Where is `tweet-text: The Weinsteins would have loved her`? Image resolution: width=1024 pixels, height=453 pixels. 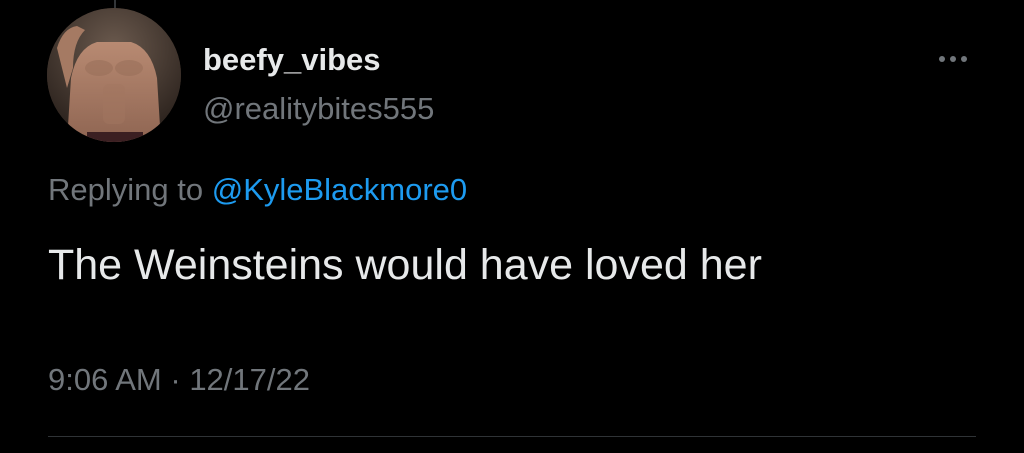 tweet-text: The Weinsteins would have loved her is located at coordinates (405, 265).